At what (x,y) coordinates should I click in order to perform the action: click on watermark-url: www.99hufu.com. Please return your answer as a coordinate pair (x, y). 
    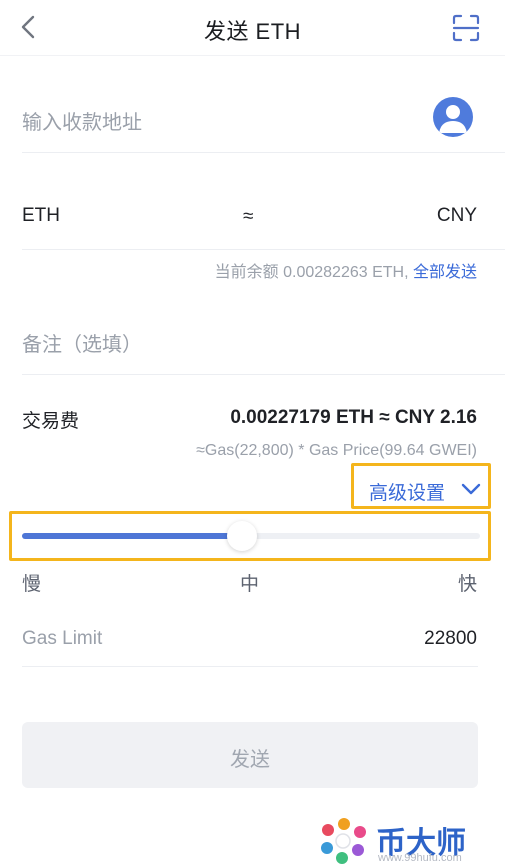
    Looking at the image, I should click on (420, 858).